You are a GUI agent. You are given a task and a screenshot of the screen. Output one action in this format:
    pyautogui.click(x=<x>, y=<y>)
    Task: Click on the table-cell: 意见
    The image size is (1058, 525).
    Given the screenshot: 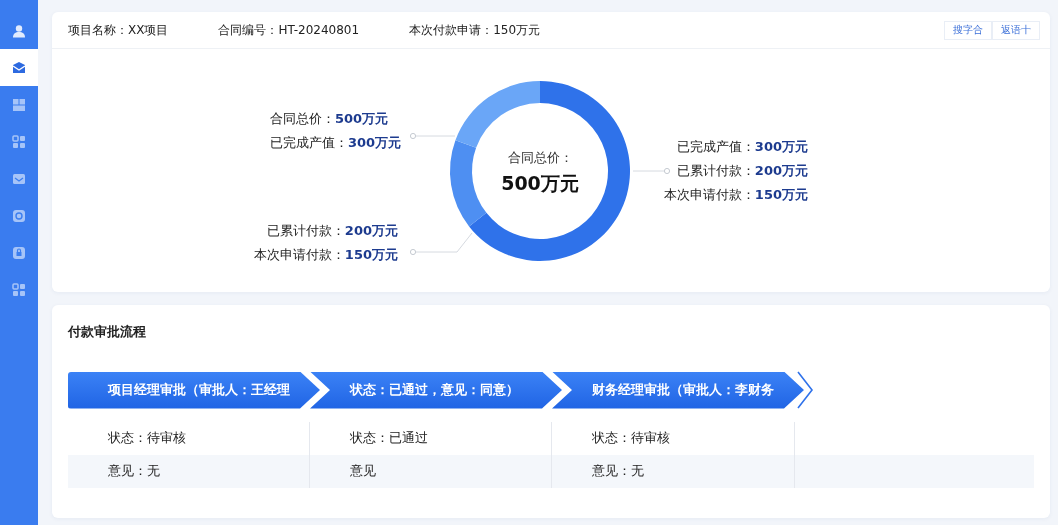 What is the action you would take?
    pyautogui.click(x=431, y=471)
    